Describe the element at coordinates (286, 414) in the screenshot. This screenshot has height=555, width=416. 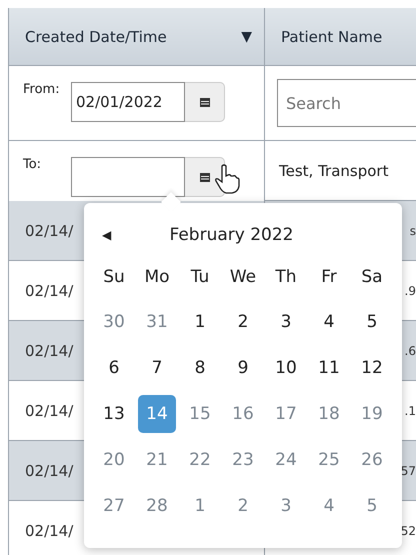
I see `calendar-day: 17` at that location.